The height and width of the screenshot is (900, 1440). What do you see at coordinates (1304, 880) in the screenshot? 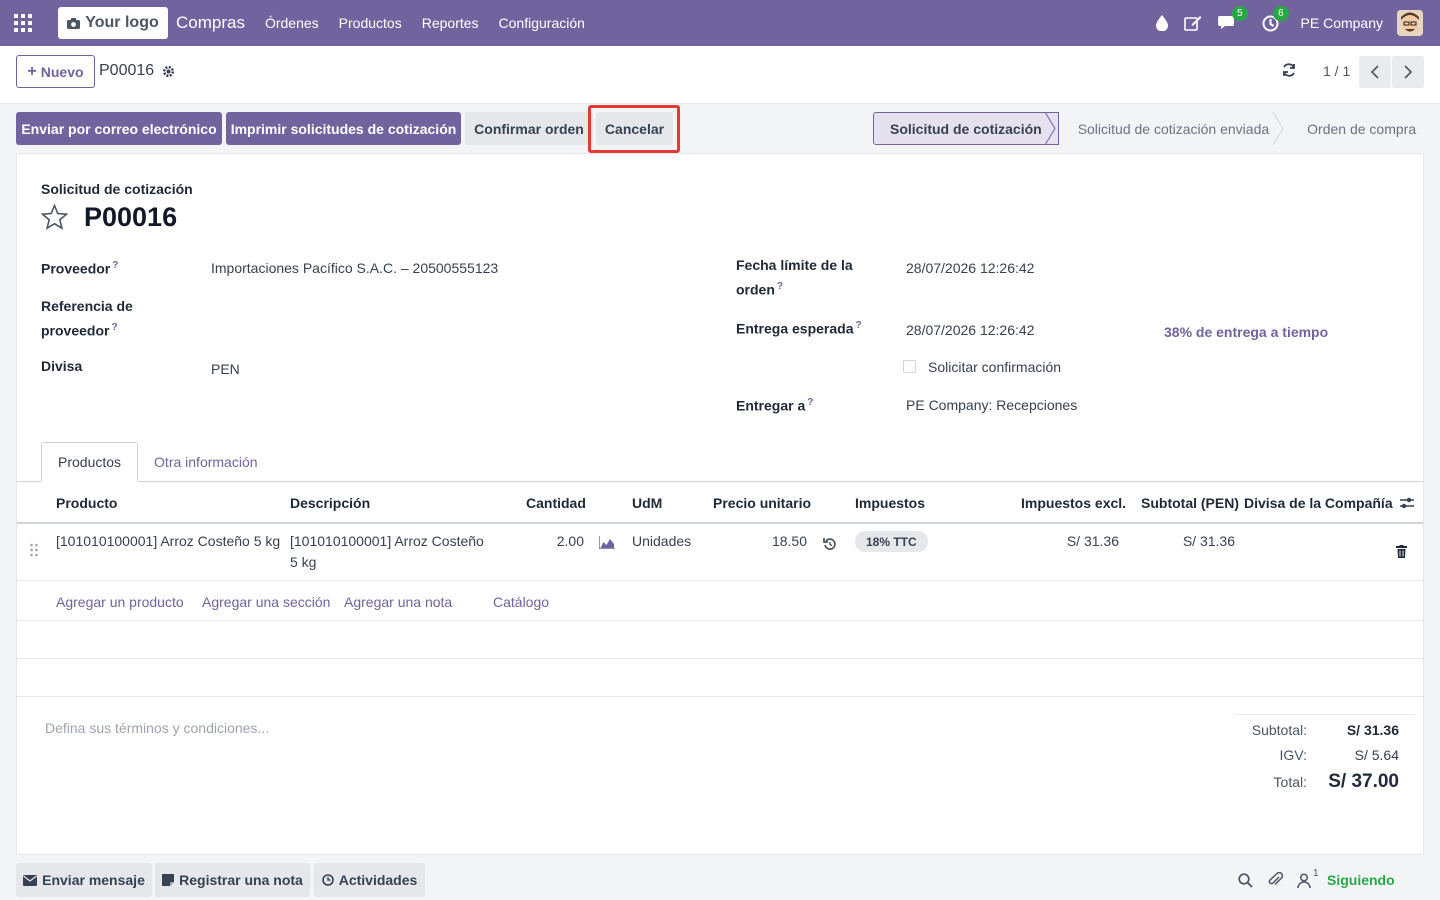
I see `followers-icon` at bounding box center [1304, 880].